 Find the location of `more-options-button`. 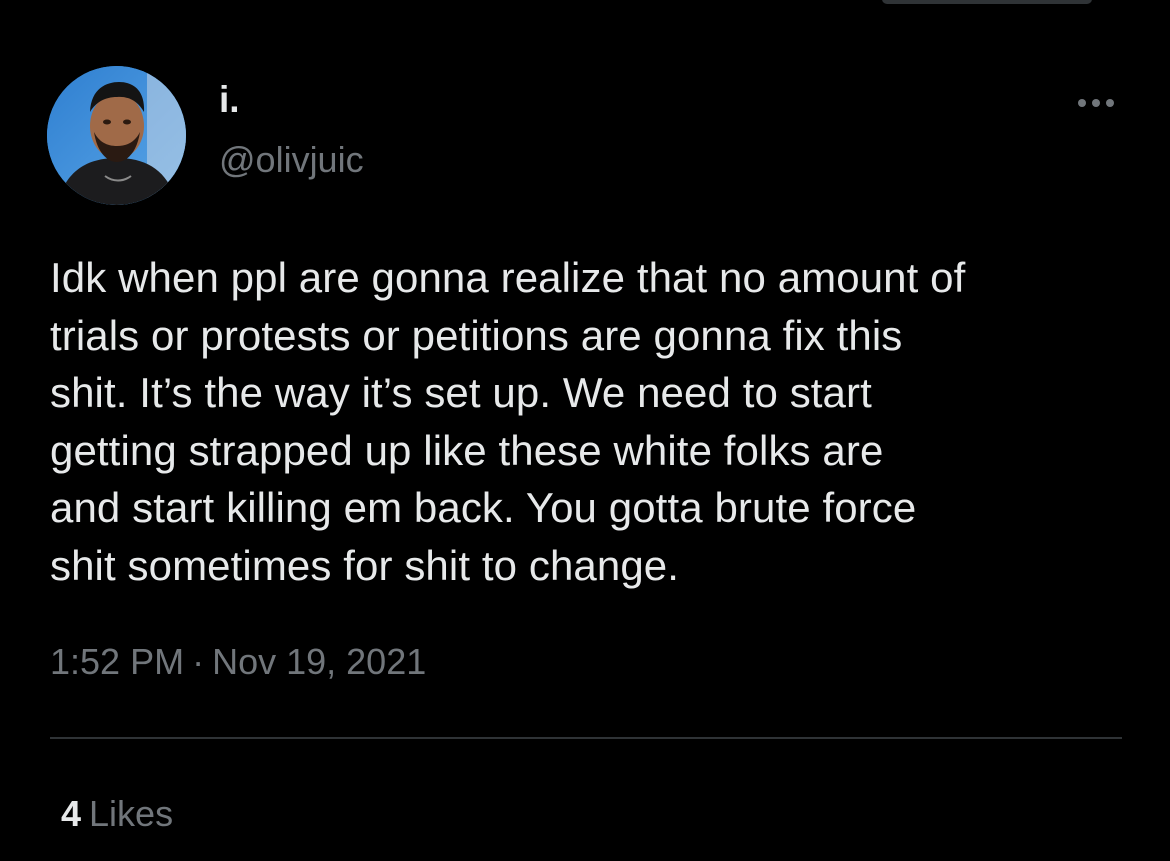

more-options-button is located at coordinates (1096, 103).